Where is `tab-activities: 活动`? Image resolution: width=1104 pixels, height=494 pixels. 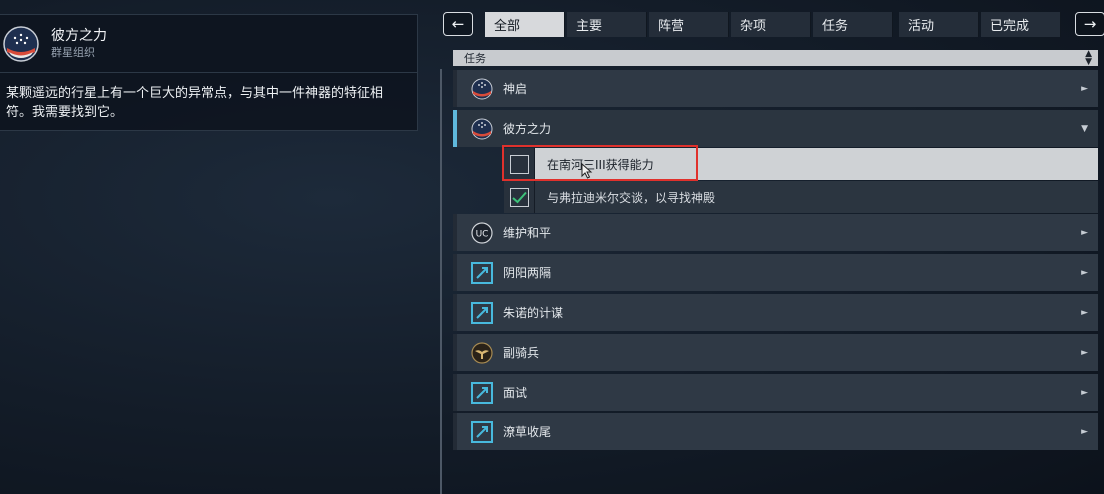
tab-activities: 活动 is located at coordinates (939, 24).